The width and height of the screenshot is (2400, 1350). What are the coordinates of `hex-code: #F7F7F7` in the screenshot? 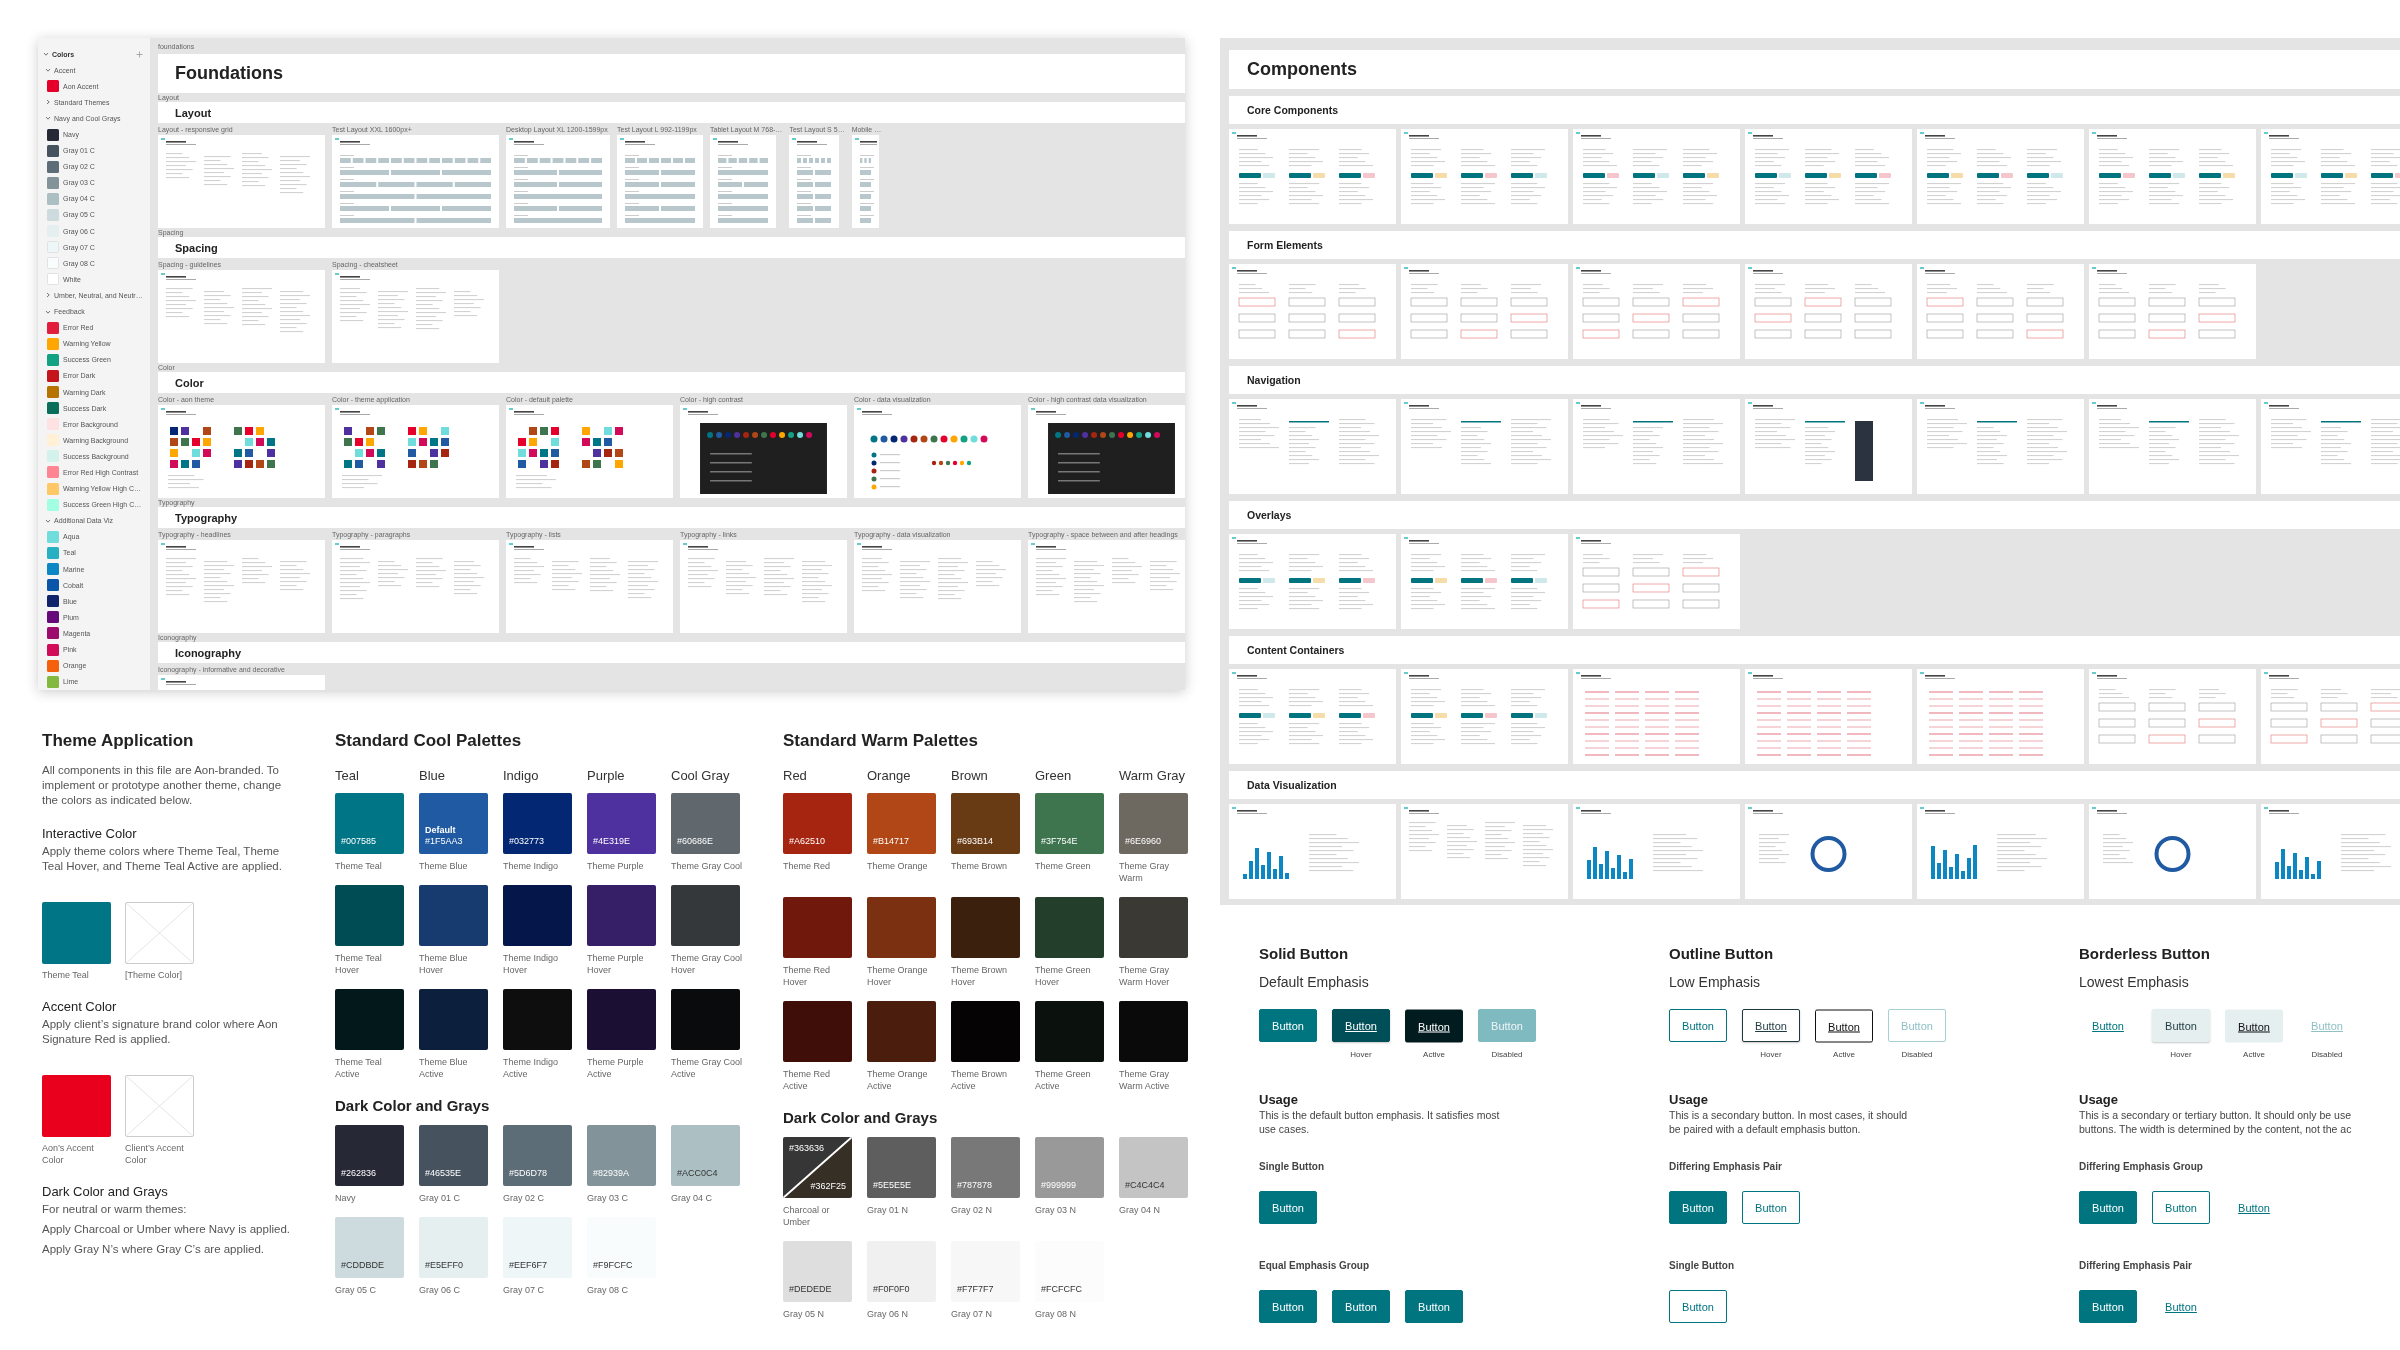 It's located at (975, 1289).